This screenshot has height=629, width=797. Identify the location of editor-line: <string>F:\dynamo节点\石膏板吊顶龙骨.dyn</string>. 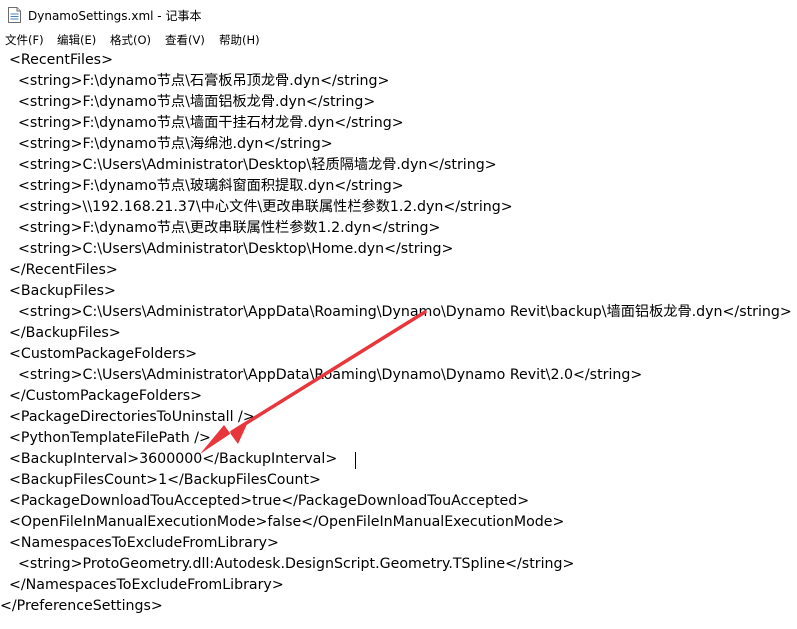
(195, 81).